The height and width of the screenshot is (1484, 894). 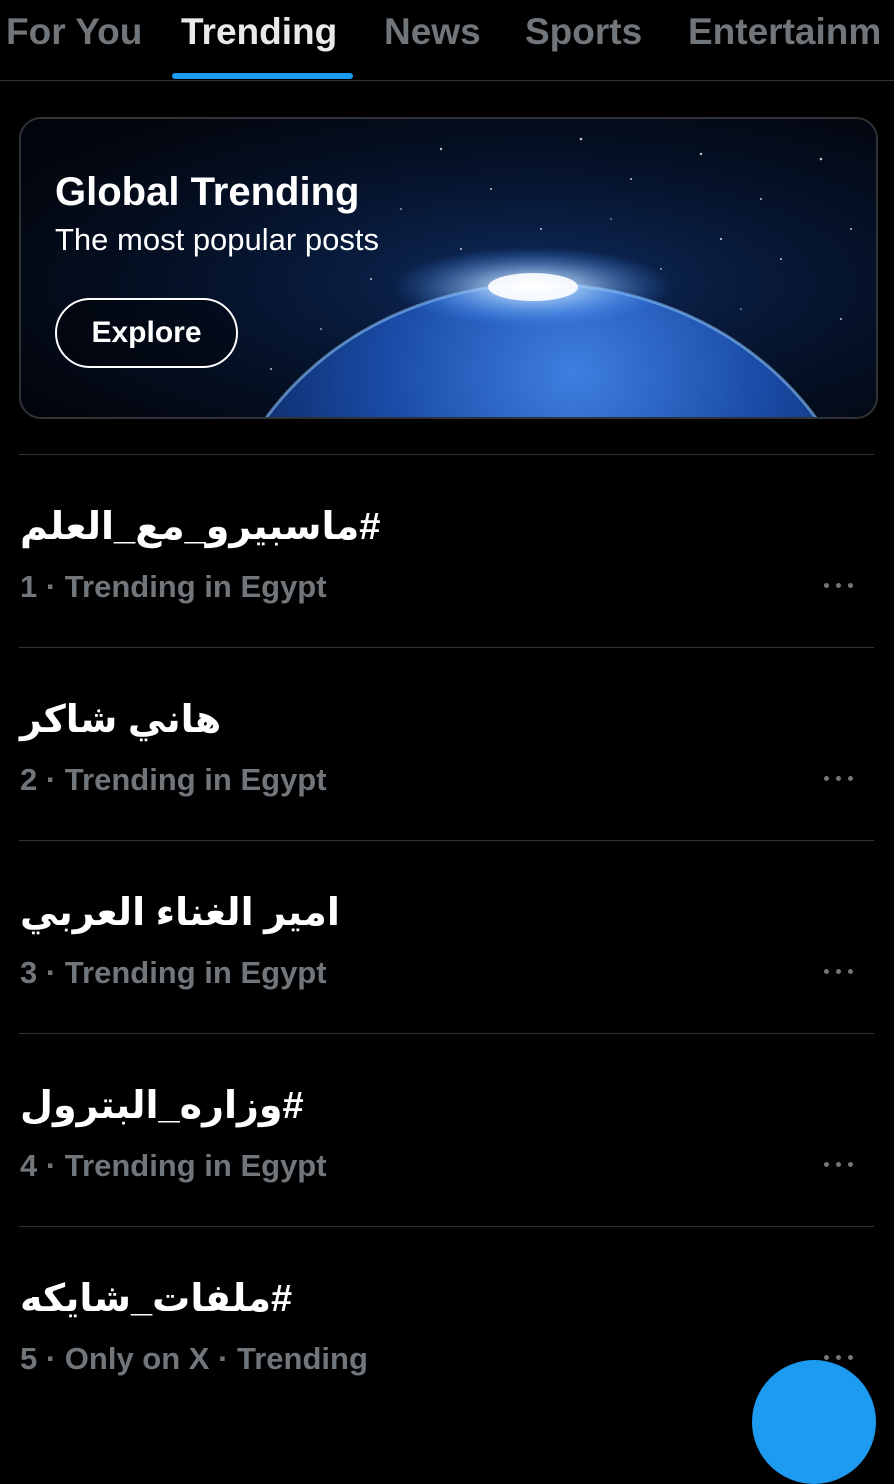 What do you see at coordinates (217, 239) in the screenshot?
I see `banner-subtitle: The most popular posts` at bounding box center [217, 239].